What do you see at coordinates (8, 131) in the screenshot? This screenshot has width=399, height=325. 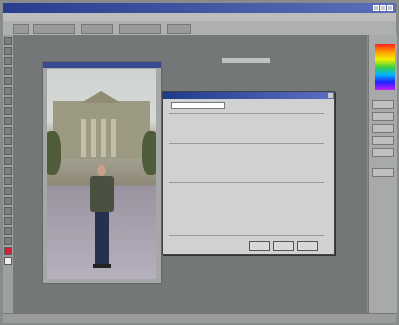 I see `history-brush-tool-icon` at bounding box center [8, 131].